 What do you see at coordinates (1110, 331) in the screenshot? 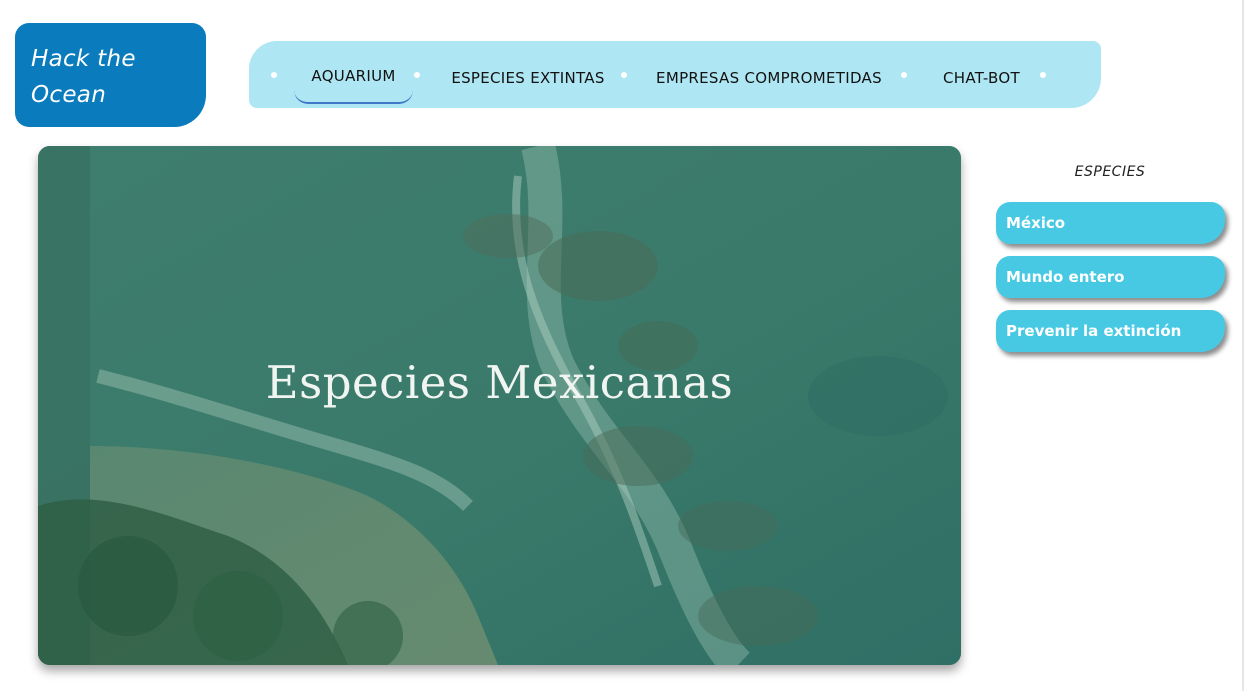
I see `sidebar-button-prevenir-extincion: Prevenir la extinción` at bounding box center [1110, 331].